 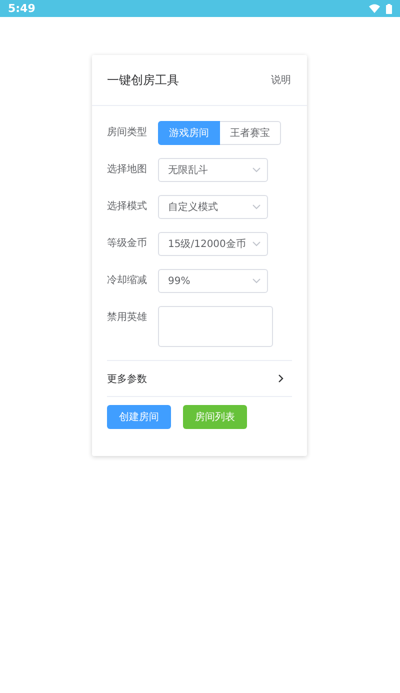 What do you see at coordinates (127, 317) in the screenshot?
I see `field-label: 禁用英雄` at bounding box center [127, 317].